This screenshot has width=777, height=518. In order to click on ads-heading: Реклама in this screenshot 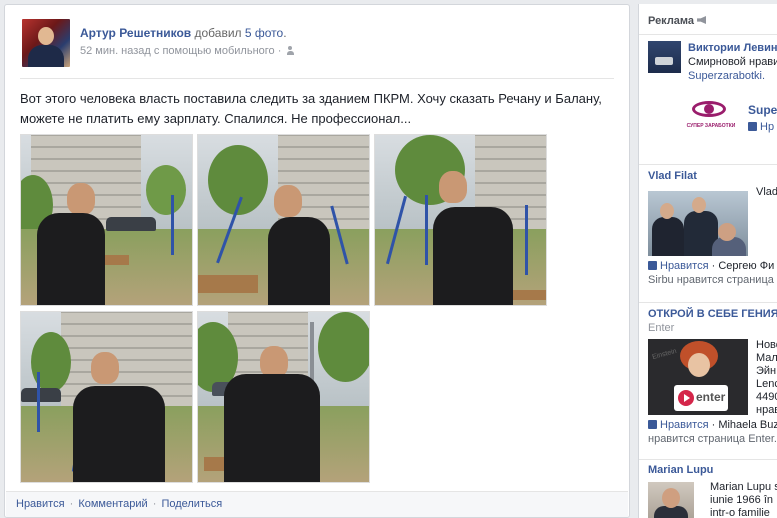, I will do `click(677, 21)`.